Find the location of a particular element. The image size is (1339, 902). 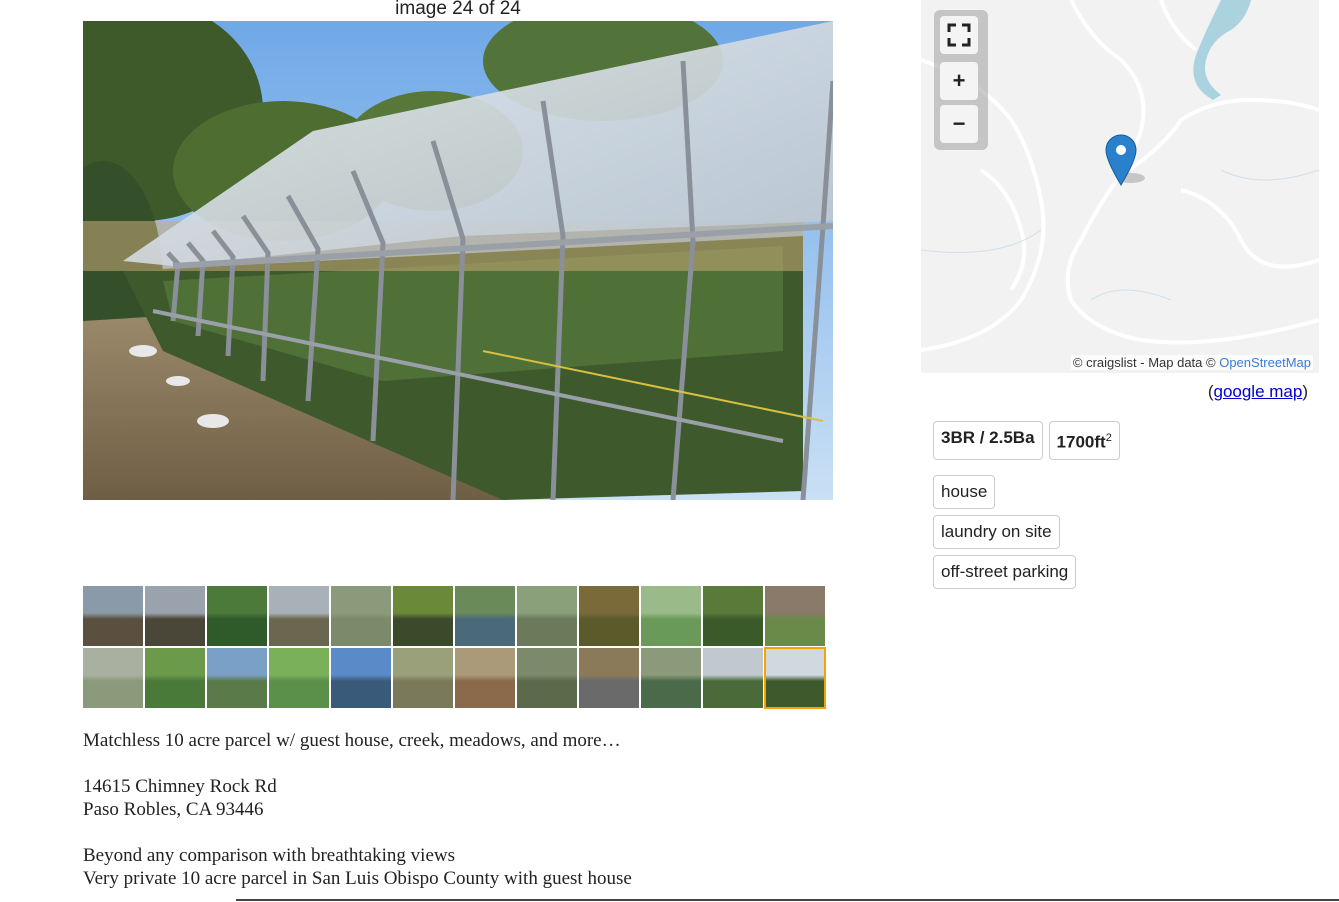

google-map-link: google map is located at coordinates (1257, 391).